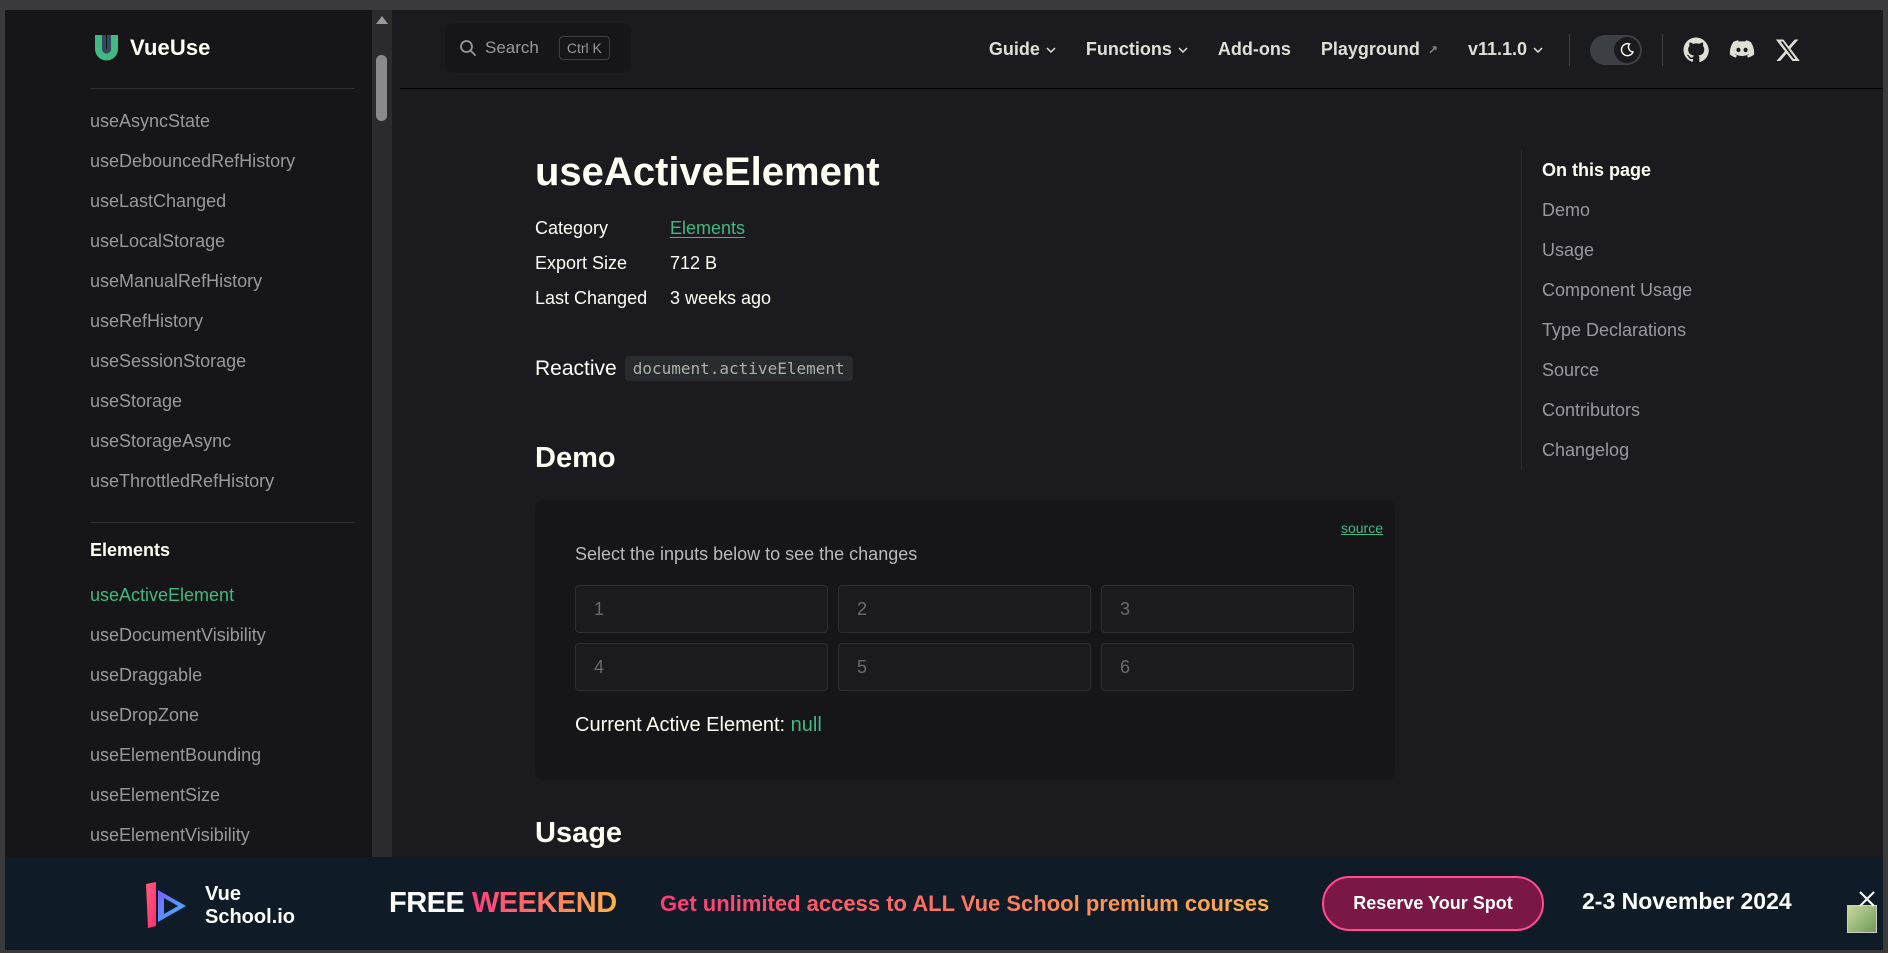  What do you see at coordinates (694, 263) in the screenshot?
I see `meta-value: 712 B` at bounding box center [694, 263].